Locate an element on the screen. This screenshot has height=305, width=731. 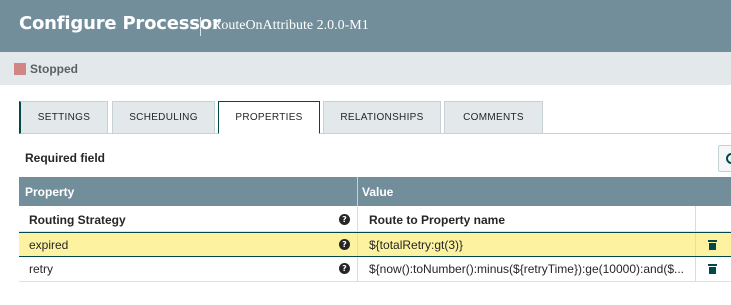
property-name: Routing Strategy is located at coordinates (77, 220).